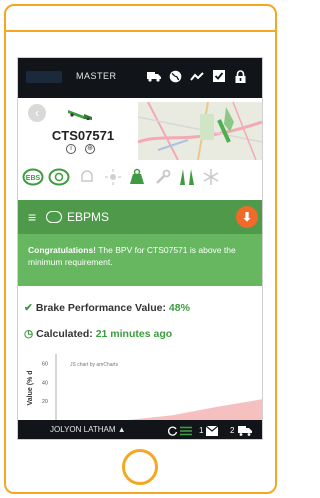 Image resolution: width=320 pixels, height=498 pixels. What do you see at coordinates (195, 409) in the screenshot?
I see `chart-area-series` at bounding box center [195, 409].